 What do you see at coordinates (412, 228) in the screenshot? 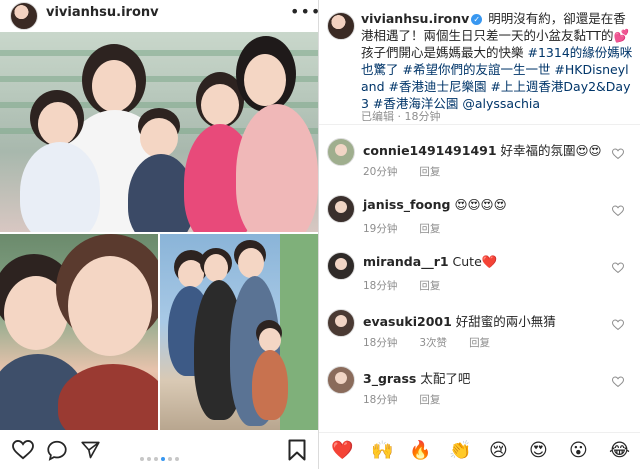
I see `comment-meta: 19分钟 回复` at bounding box center [412, 228].